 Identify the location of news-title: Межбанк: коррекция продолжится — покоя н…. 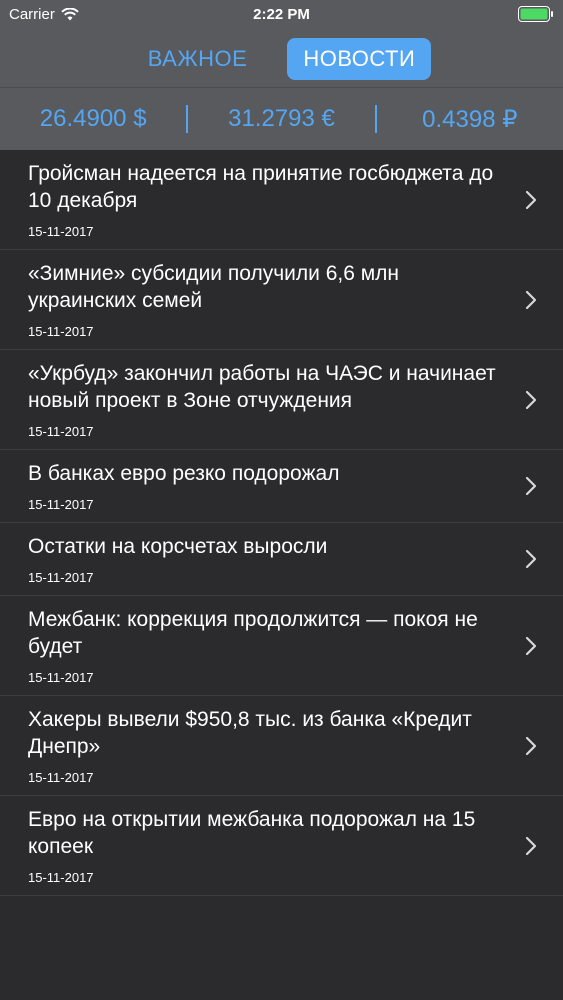
(253, 633).